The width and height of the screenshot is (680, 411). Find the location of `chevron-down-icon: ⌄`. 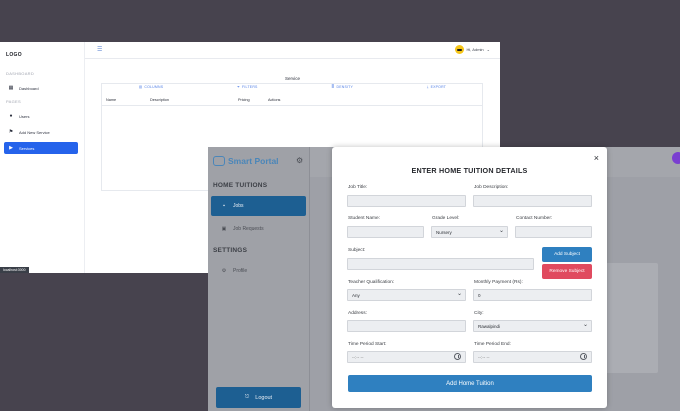

chevron-down-icon: ⌄ is located at coordinates (488, 49).